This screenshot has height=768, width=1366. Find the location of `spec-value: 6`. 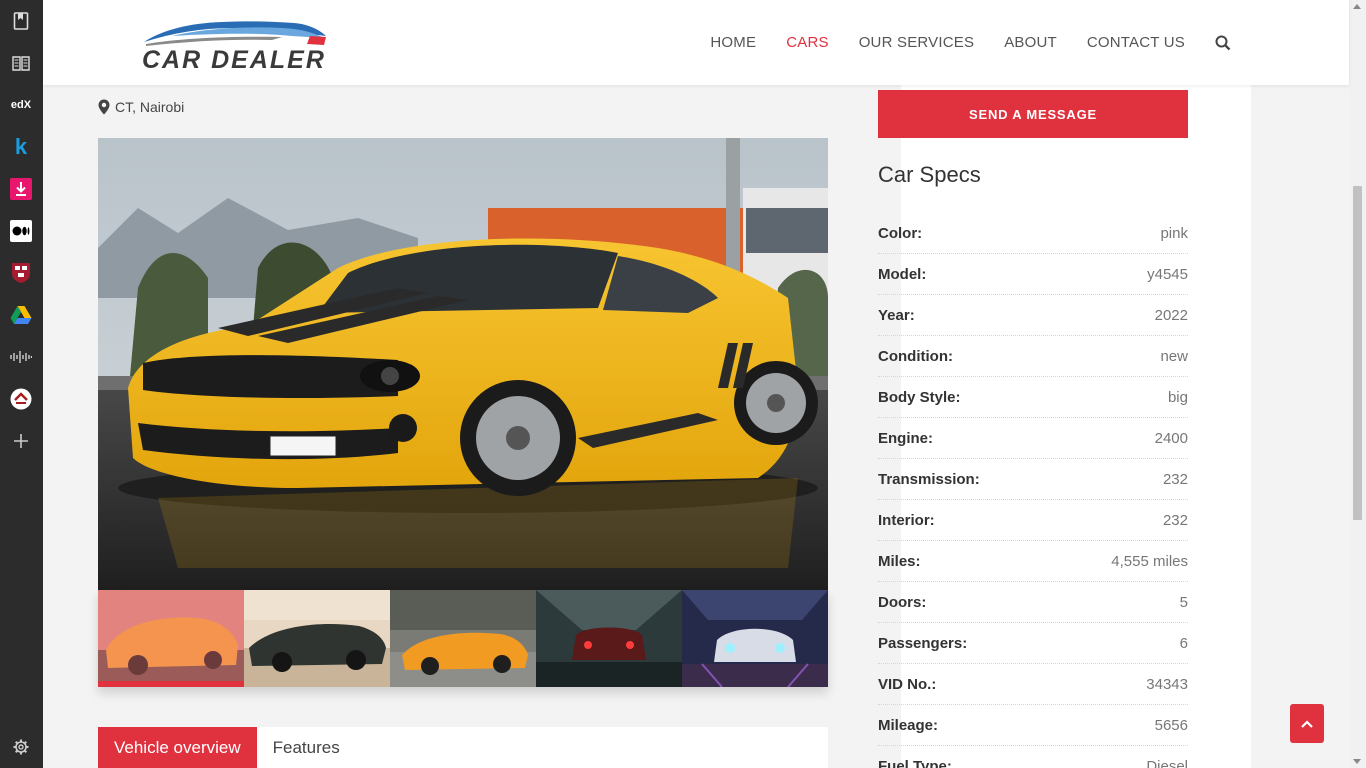

spec-value: 6 is located at coordinates (1183, 643).